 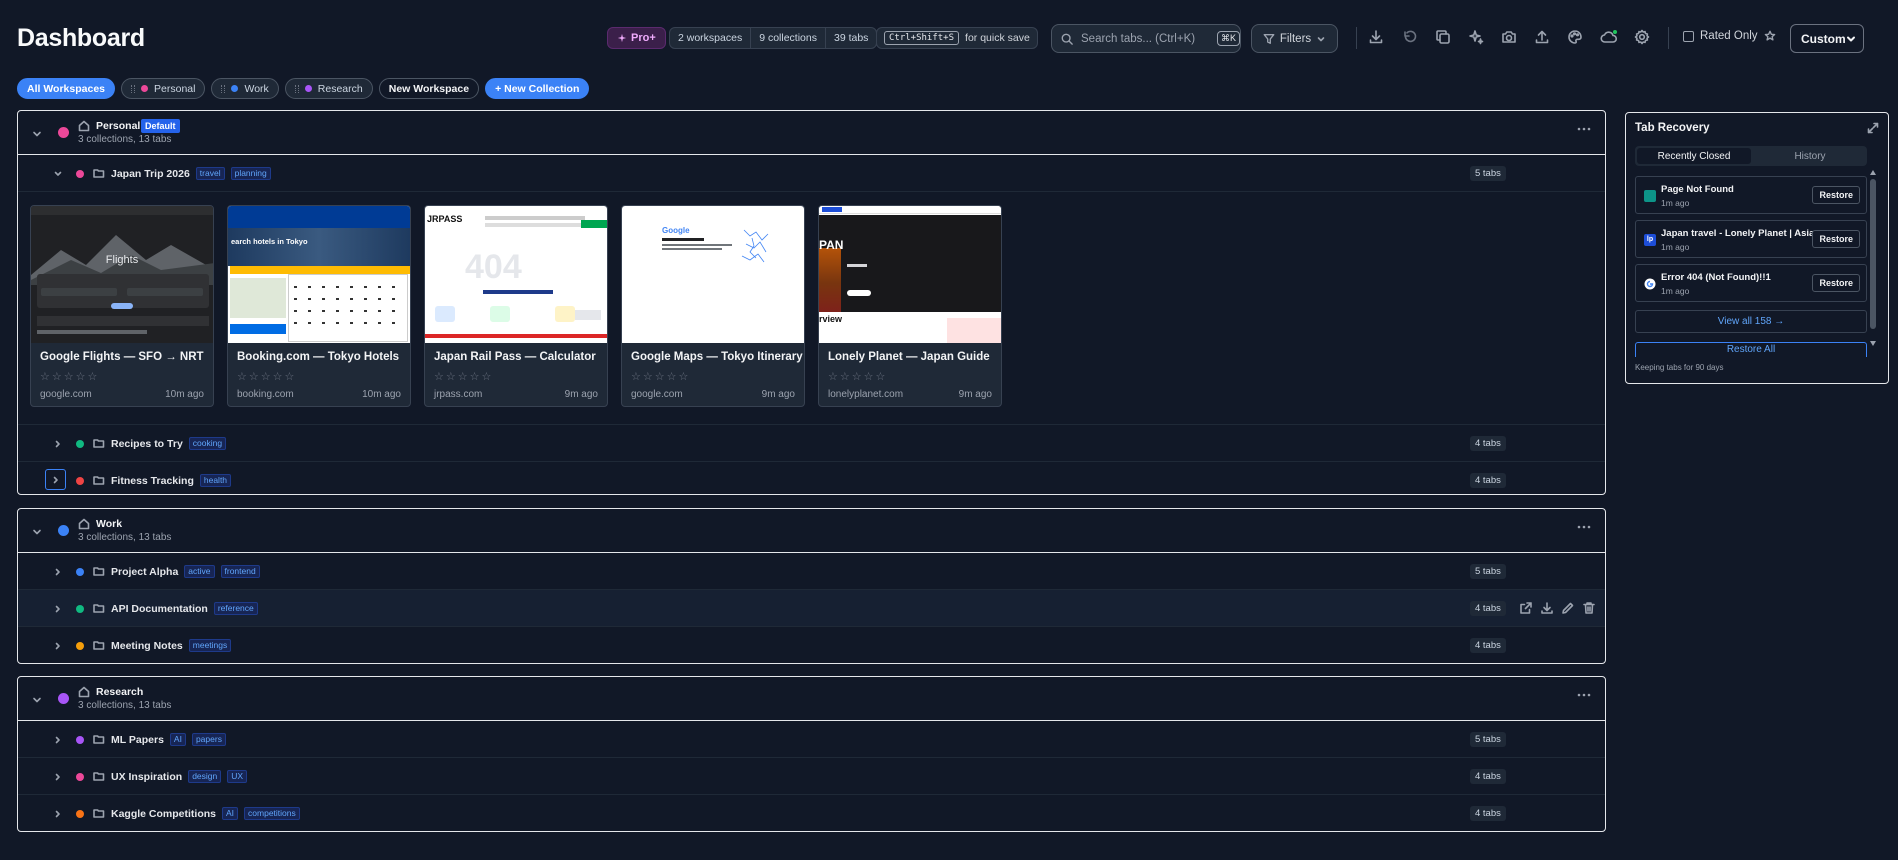 I want to click on tag: travel, so click(x=210, y=173).